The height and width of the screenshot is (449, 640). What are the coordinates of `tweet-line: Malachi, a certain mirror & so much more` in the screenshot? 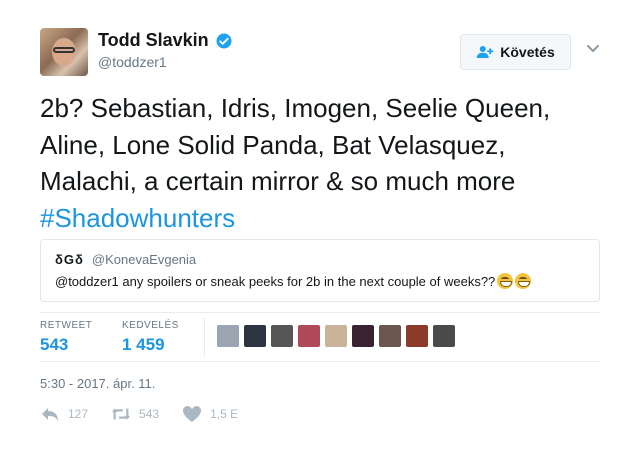 It's located at (278, 181).